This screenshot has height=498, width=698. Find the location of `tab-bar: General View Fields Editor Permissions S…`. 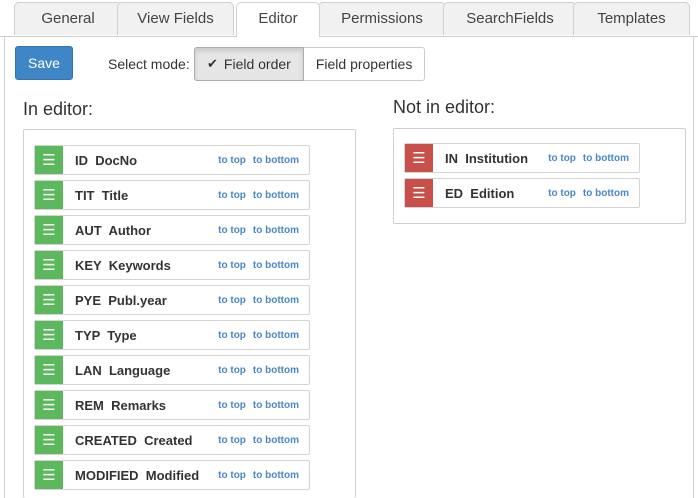

tab-bar: General View Fields Editor Permissions S… is located at coordinates (349, 18).